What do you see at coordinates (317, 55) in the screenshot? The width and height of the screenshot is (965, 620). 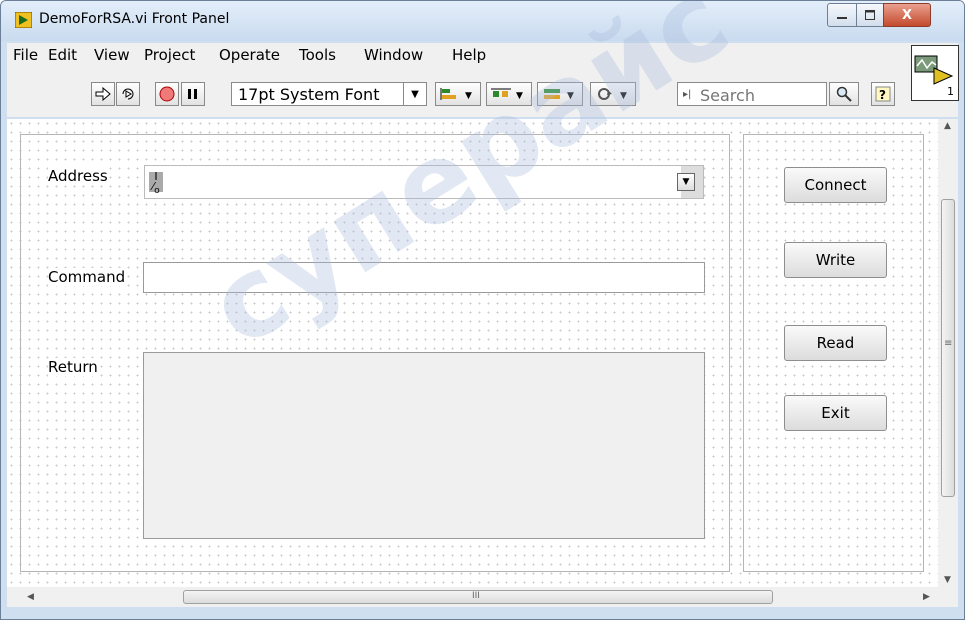 I see `menu-tools: Tools` at bounding box center [317, 55].